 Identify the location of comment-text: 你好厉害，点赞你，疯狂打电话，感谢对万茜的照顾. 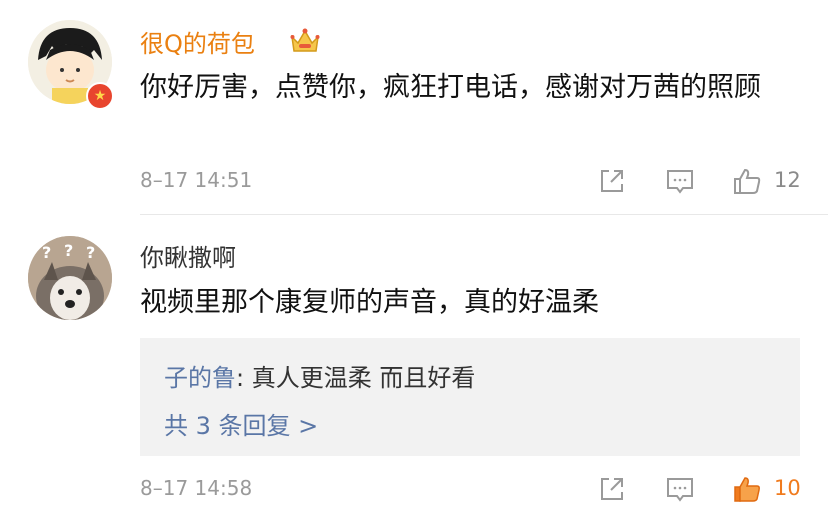
(450, 87).